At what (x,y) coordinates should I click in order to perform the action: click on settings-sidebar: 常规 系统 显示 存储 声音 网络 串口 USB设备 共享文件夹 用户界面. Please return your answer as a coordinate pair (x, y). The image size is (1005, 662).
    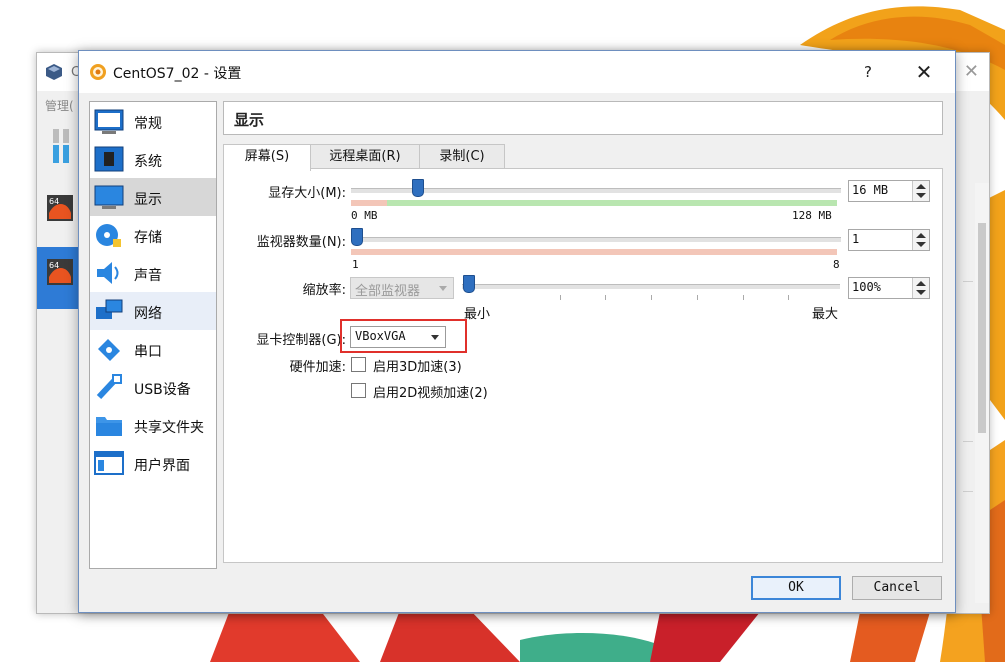
    Looking at the image, I should click on (153, 335).